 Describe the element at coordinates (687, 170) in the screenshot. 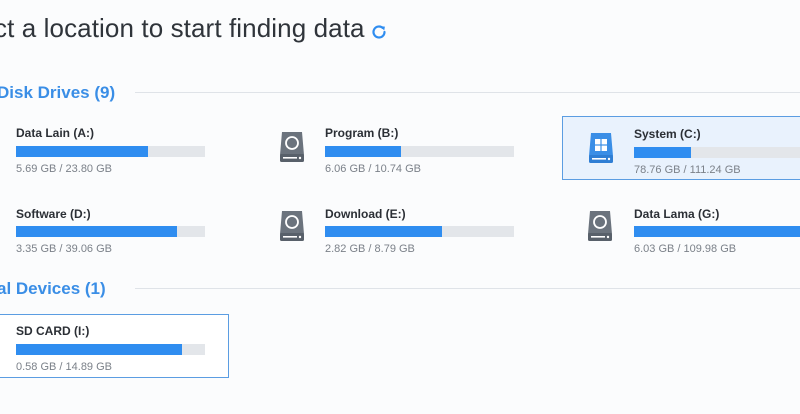

I see `drive-size: 78.76 GB / 111.24 GB` at that location.